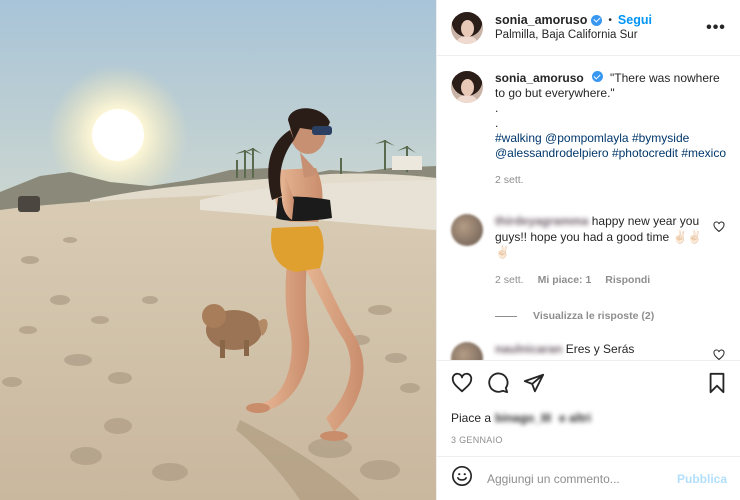 The image size is (740, 500). I want to click on caption-username: sonia_amoruso, so click(539, 78).